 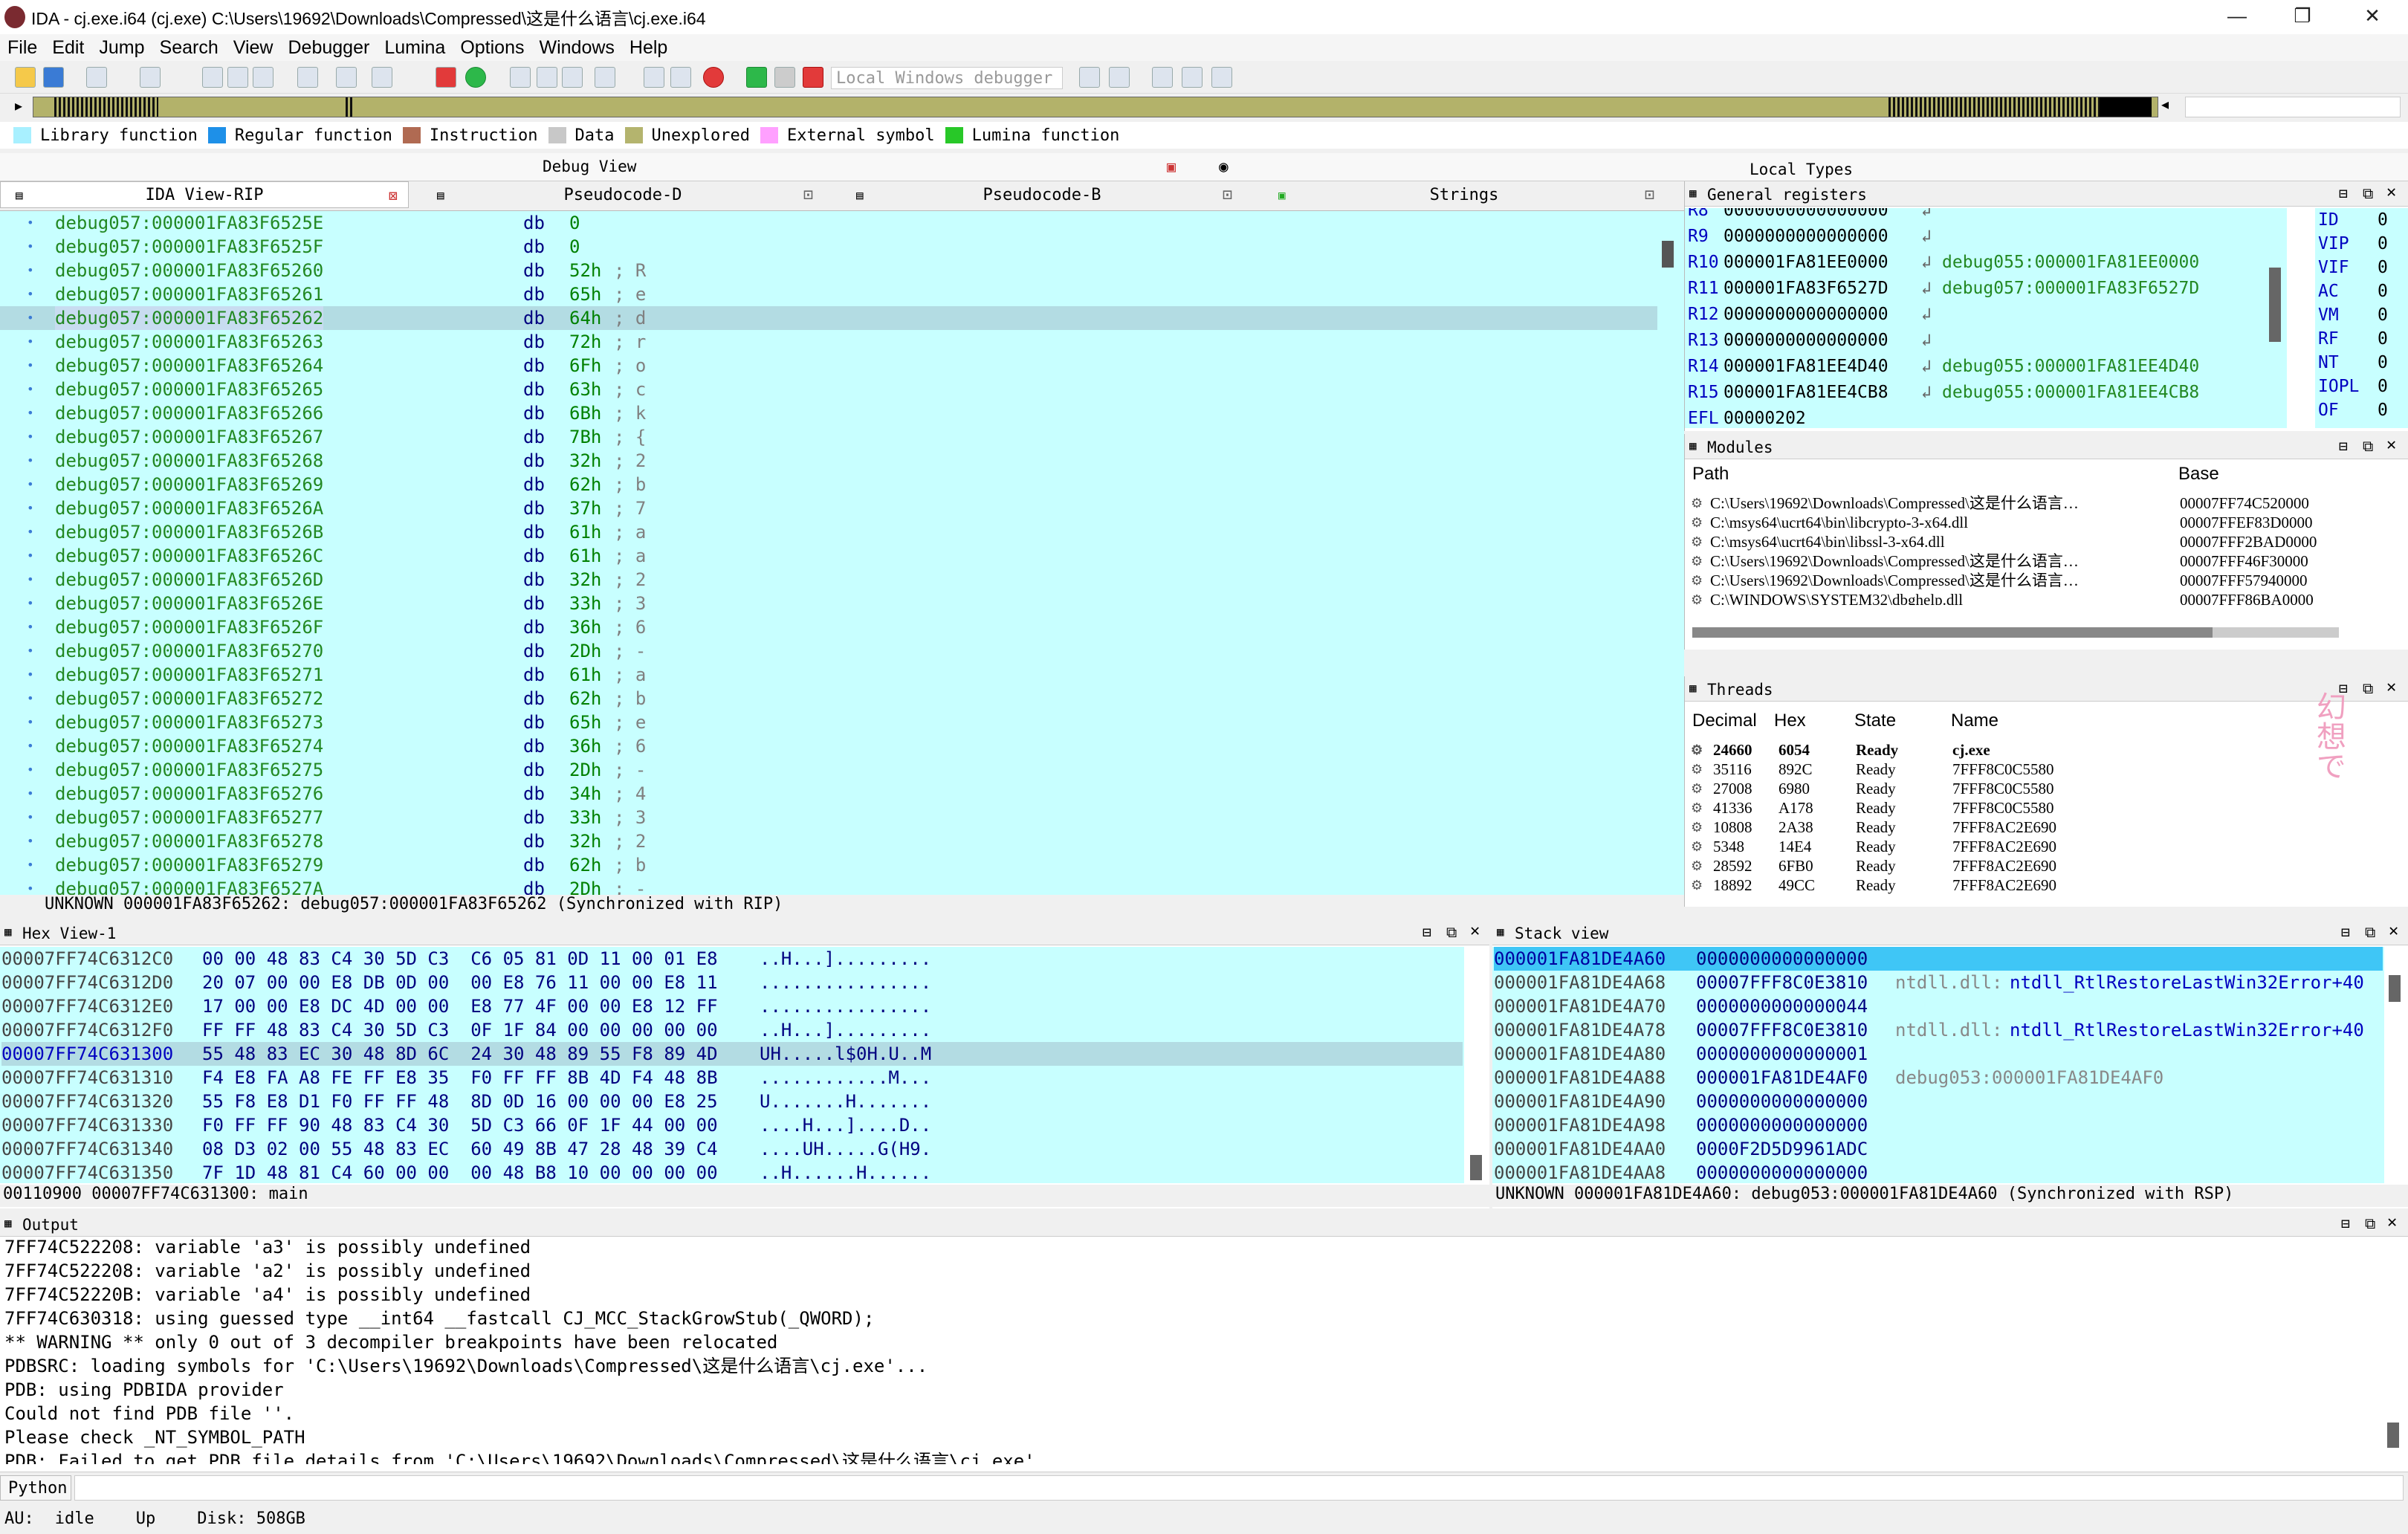 What do you see at coordinates (1939, 959) in the screenshot?
I see `stack-row: 000001FA81DE4A60 0000000000000000` at bounding box center [1939, 959].